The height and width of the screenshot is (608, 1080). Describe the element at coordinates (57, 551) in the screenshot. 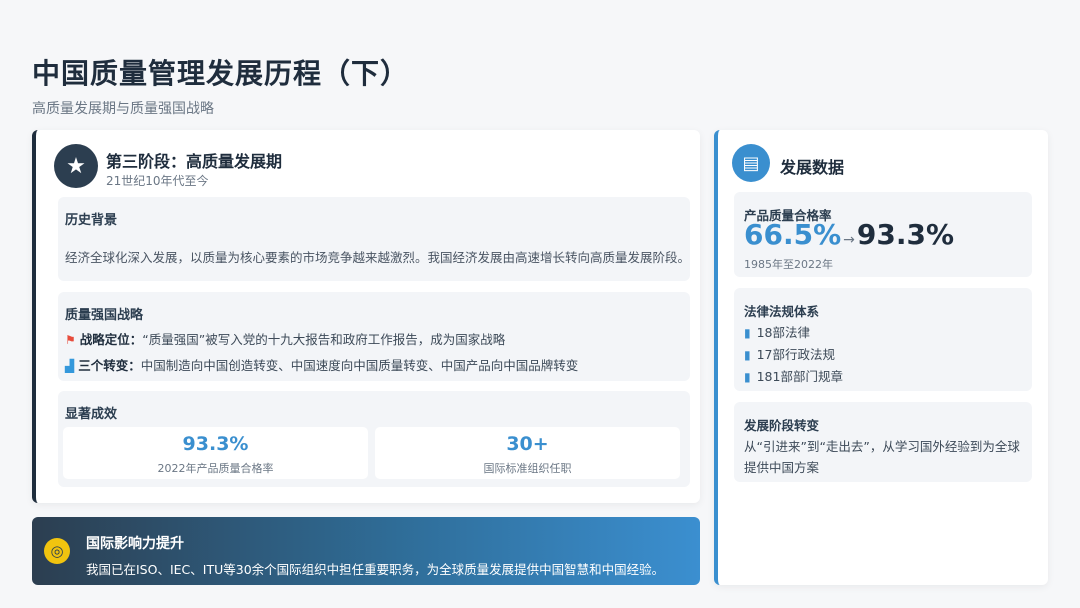

I see `globe-icon: ◎` at that location.